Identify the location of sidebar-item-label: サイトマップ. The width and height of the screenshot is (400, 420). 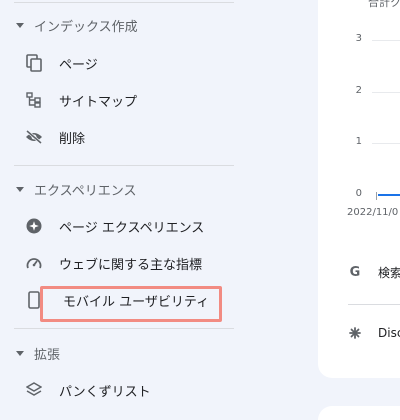
(98, 102).